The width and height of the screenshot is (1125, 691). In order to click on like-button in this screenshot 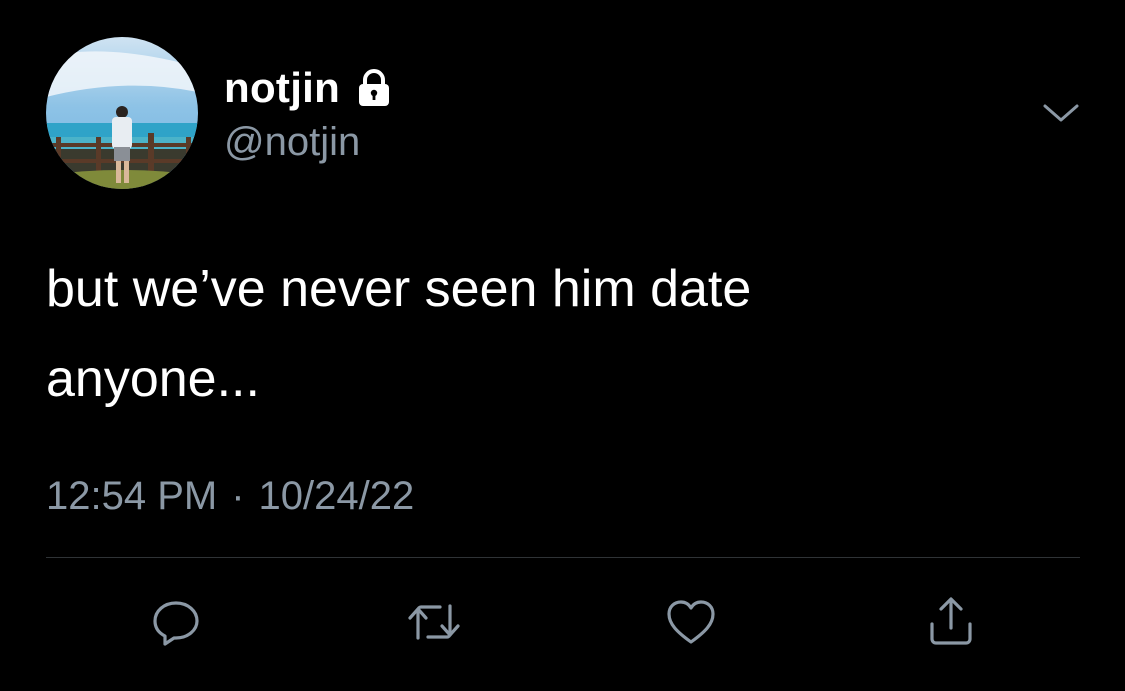, I will do `click(691, 622)`.